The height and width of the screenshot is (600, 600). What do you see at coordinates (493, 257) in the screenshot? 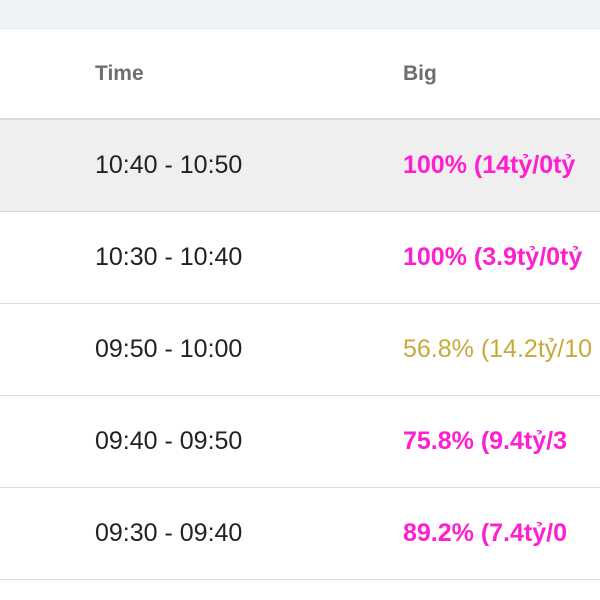
I see `big-cell: 100% (3.9tỷ/0tỷ` at bounding box center [493, 257].